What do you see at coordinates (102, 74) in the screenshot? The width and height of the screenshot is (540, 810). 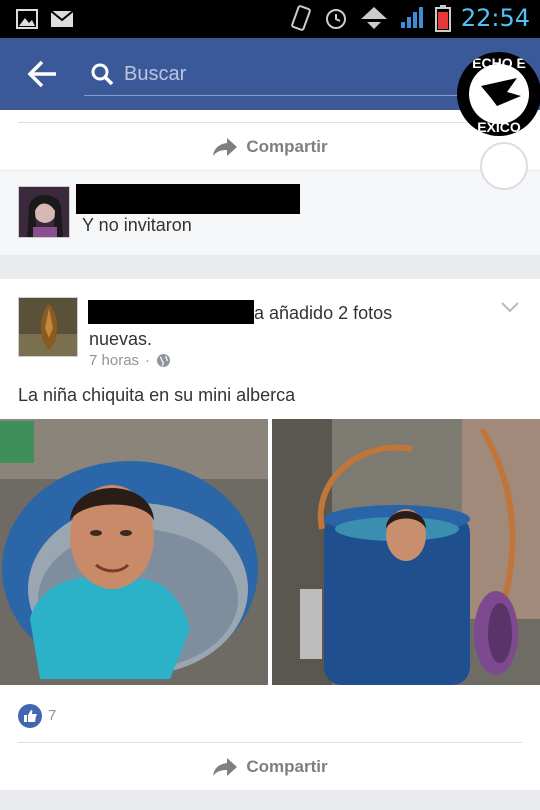 I see `search-icon` at bounding box center [102, 74].